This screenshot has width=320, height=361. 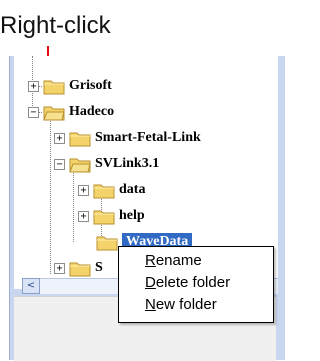 I want to click on menu-item-mnemonic: D, so click(x=150, y=282).